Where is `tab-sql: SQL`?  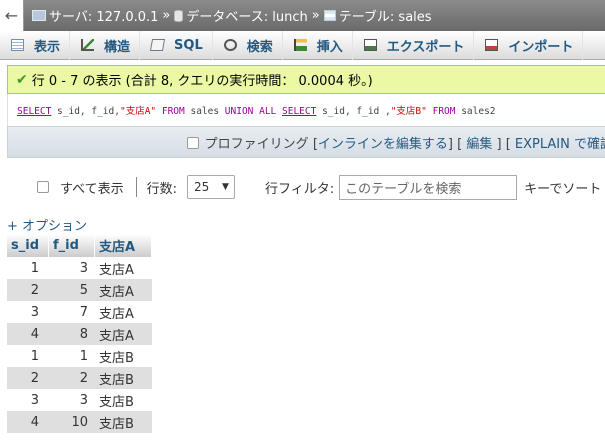
tab-sql: SQL is located at coordinates (176, 45).